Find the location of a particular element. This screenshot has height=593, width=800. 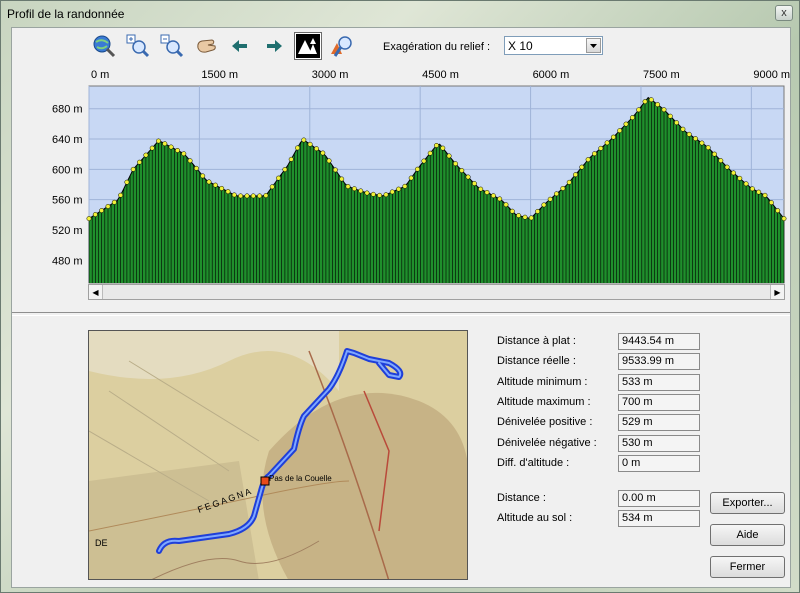

cursor-value: 534 m is located at coordinates (659, 518).